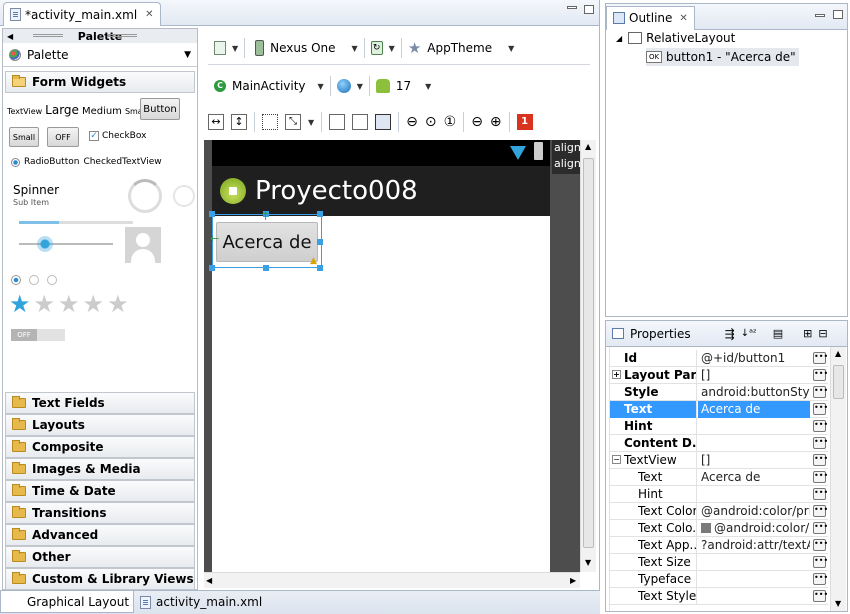  I want to click on category-text-fields: Text Fields, so click(100, 403).